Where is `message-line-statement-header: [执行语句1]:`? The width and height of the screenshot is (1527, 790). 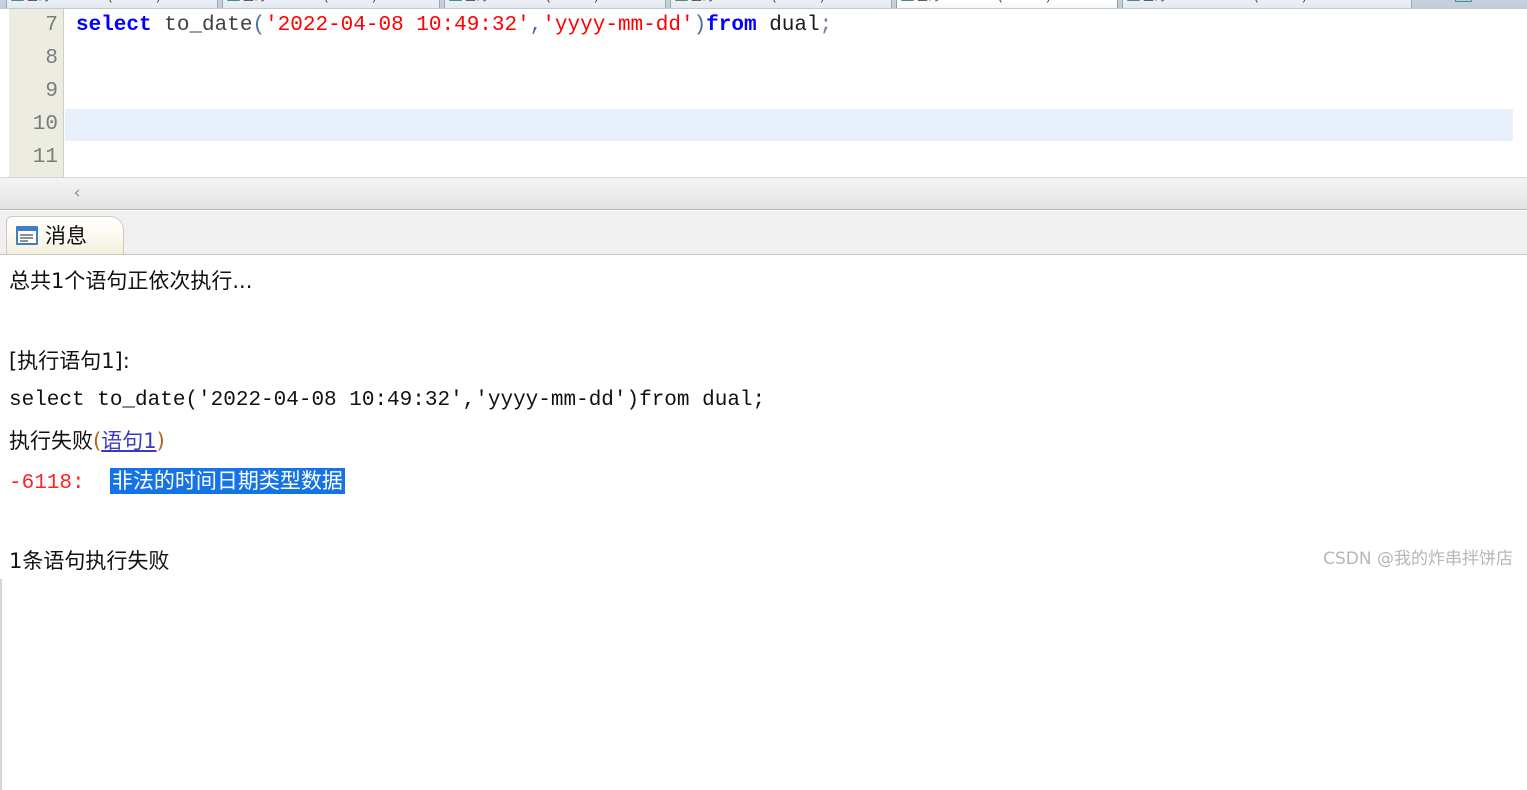
message-line-statement-header: [执行语句1]: is located at coordinates (69, 361).